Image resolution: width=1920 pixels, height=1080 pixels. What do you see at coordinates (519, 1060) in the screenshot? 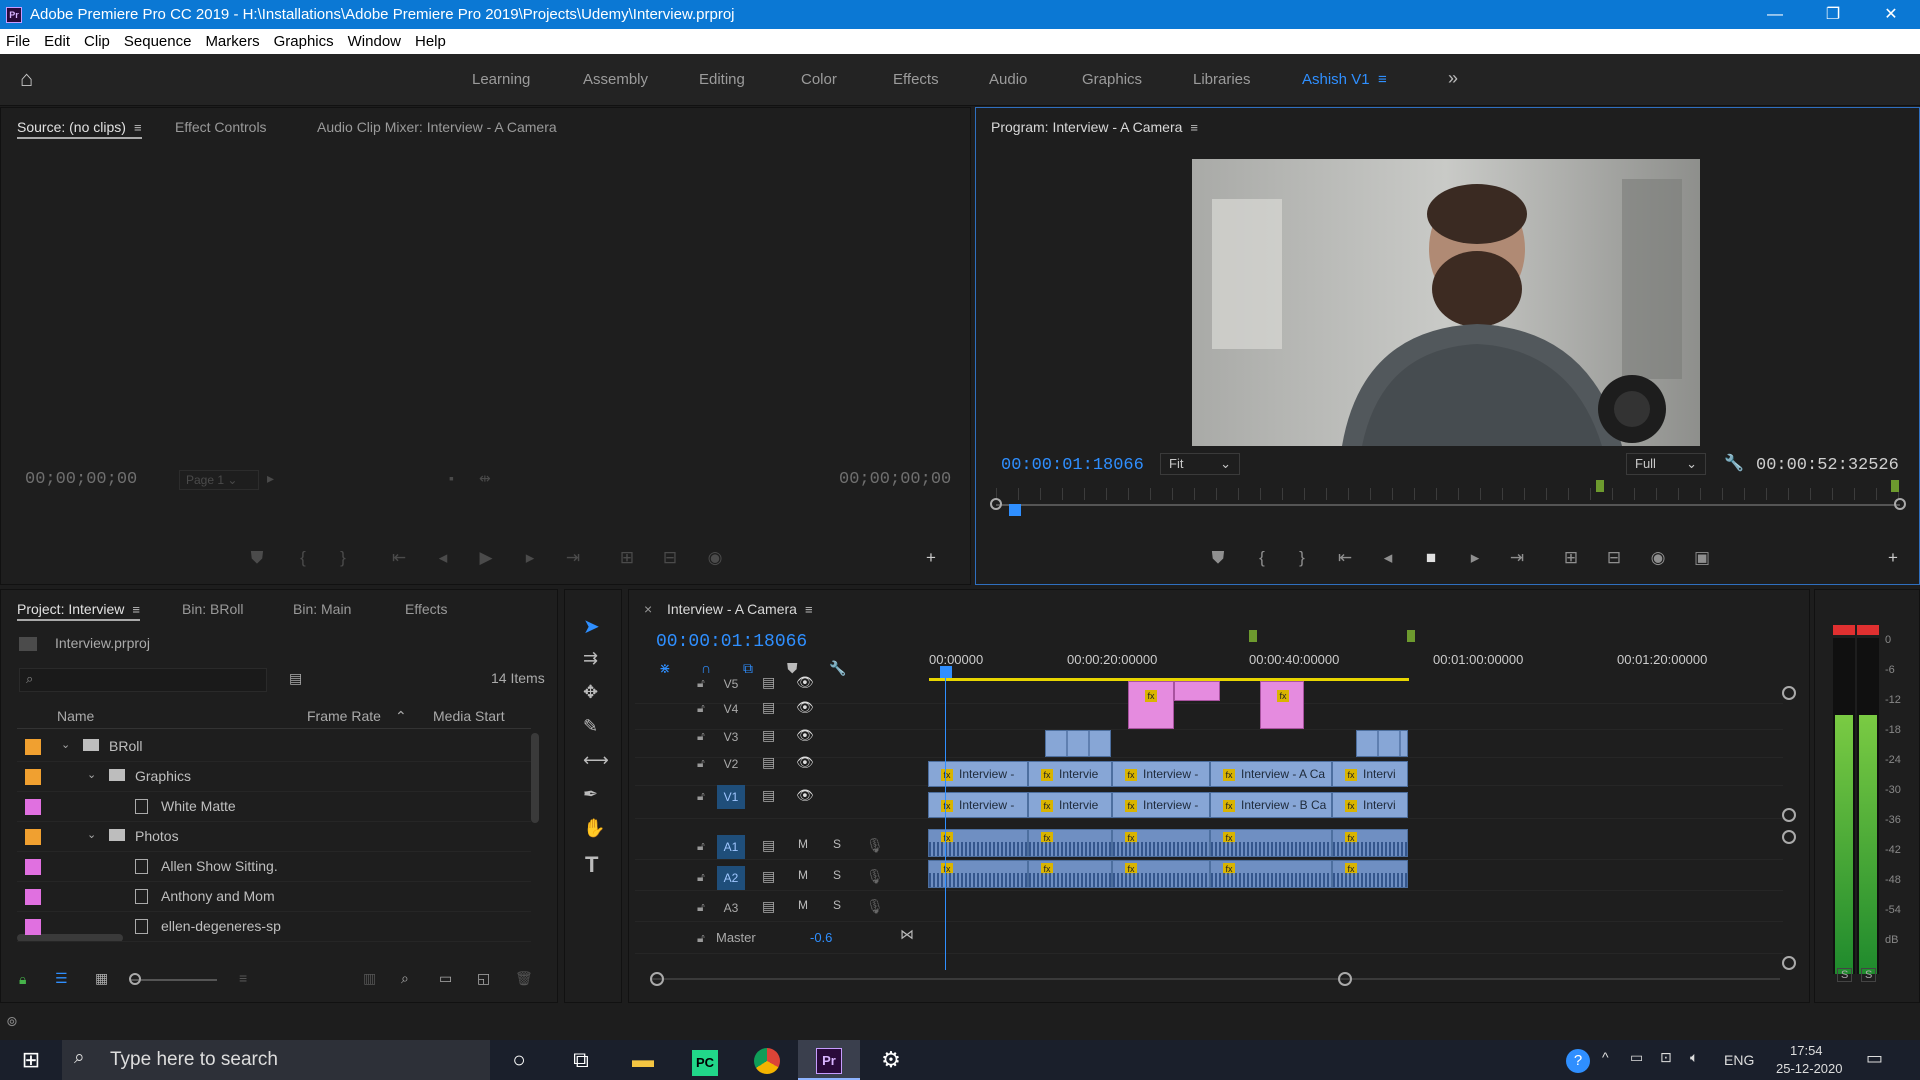
I see `cortana-icon: ○` at bounding box center [519, 1060].